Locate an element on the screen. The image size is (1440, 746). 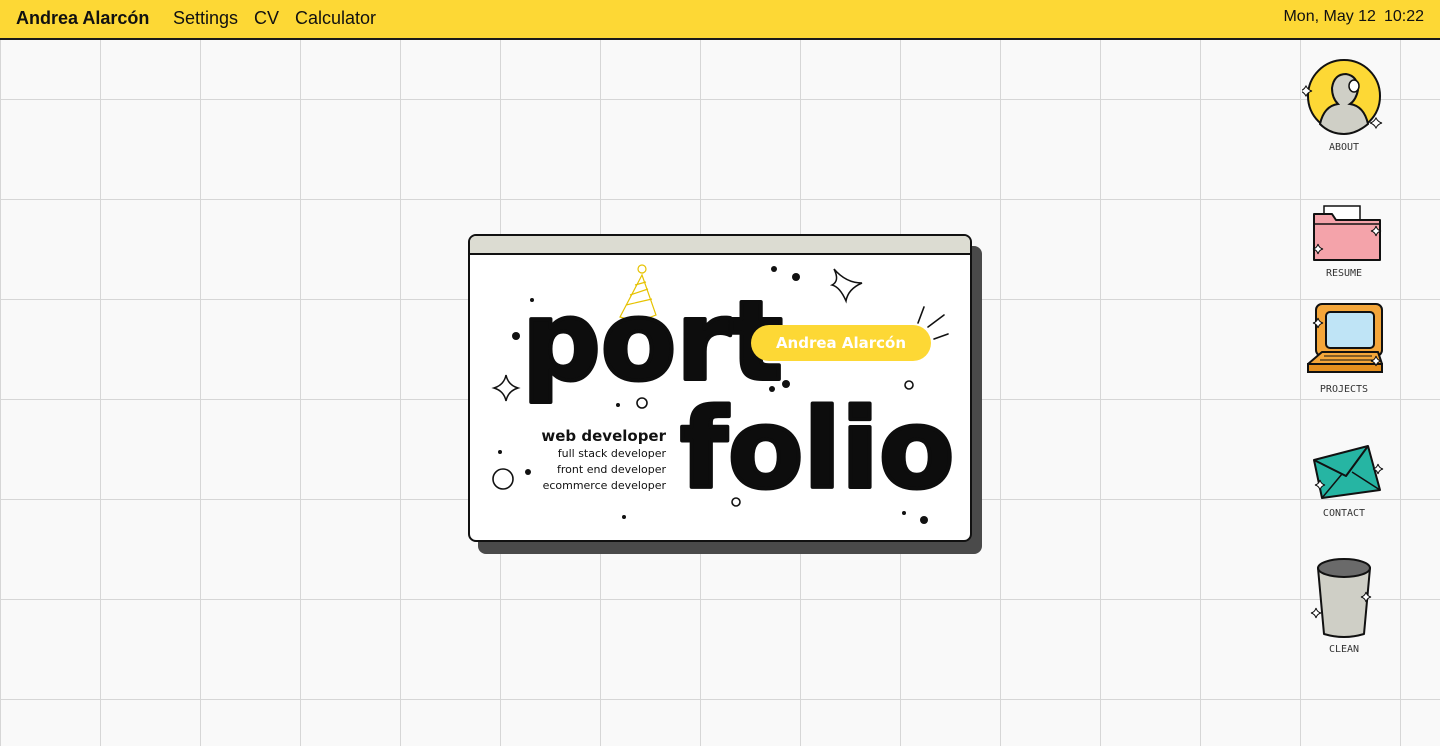
desktop-icon-label: CLEAN is located at coordinates (1344, 649).